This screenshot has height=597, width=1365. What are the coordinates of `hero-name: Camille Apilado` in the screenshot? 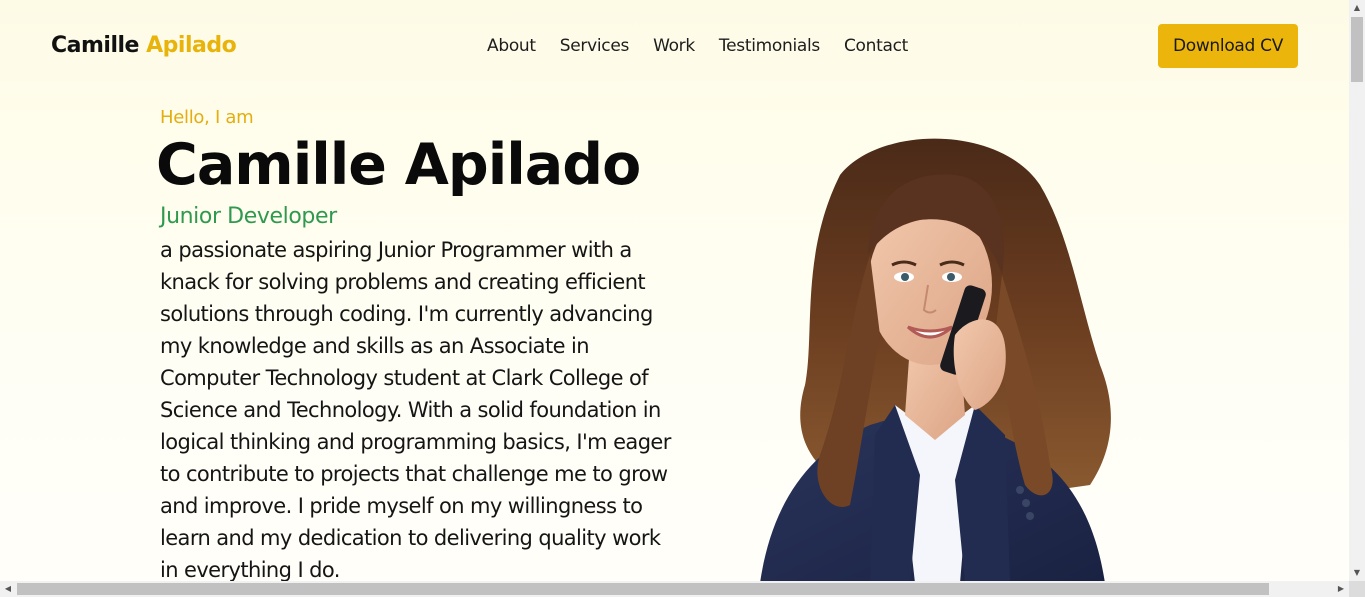 It's located at (398, 165).